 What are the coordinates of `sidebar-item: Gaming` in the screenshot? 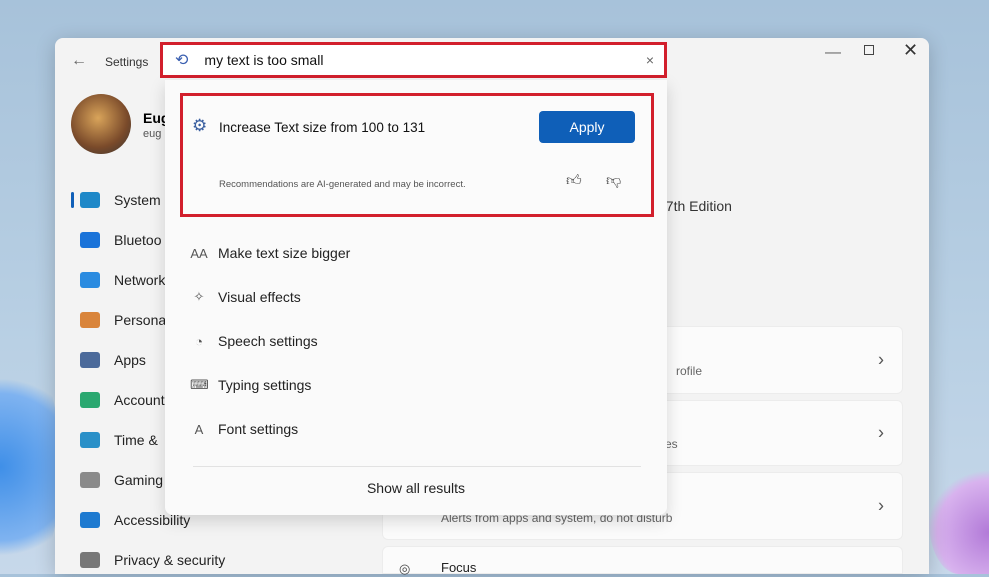 It's located at (121, 480).